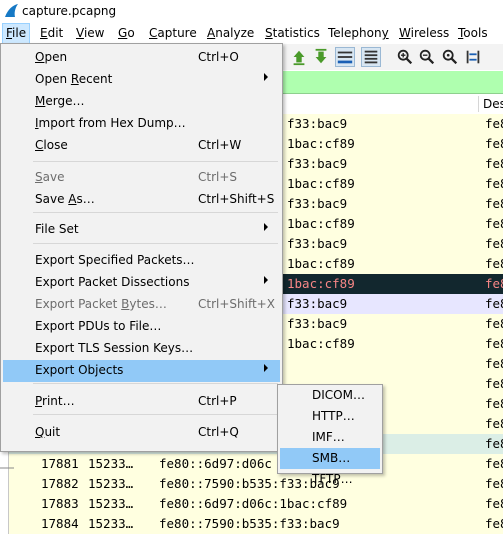 This screenshot has height=534, width=503. Describe the element at coordinates (16, 33) in the screenshot. I see `menu-file: File` at that location.